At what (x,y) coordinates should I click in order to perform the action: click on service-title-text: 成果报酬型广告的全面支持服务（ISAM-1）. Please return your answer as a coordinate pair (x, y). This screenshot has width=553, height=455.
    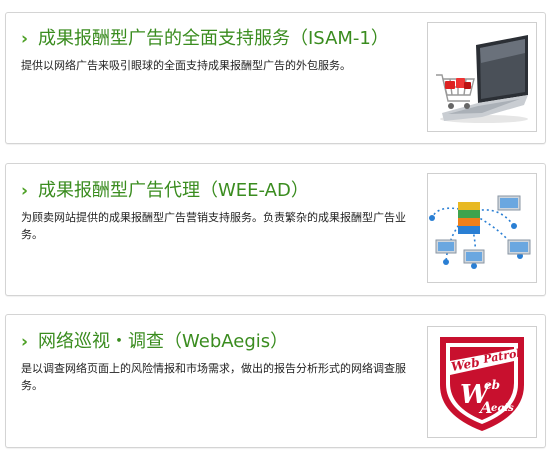
    Looking at the image, I should click on (213, 38).